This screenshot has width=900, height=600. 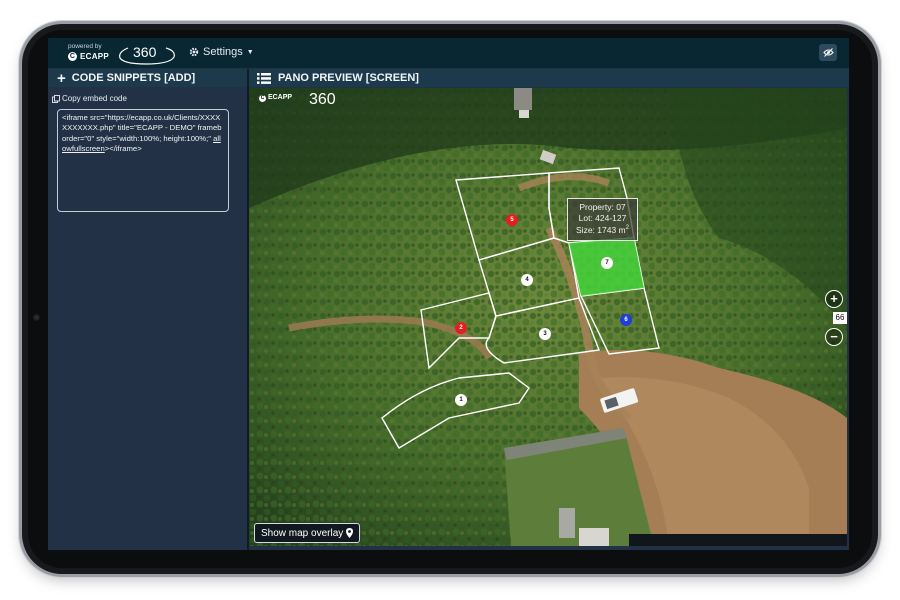 I want to click on pano-watermark-360: 360, so click(x=322, y=99).